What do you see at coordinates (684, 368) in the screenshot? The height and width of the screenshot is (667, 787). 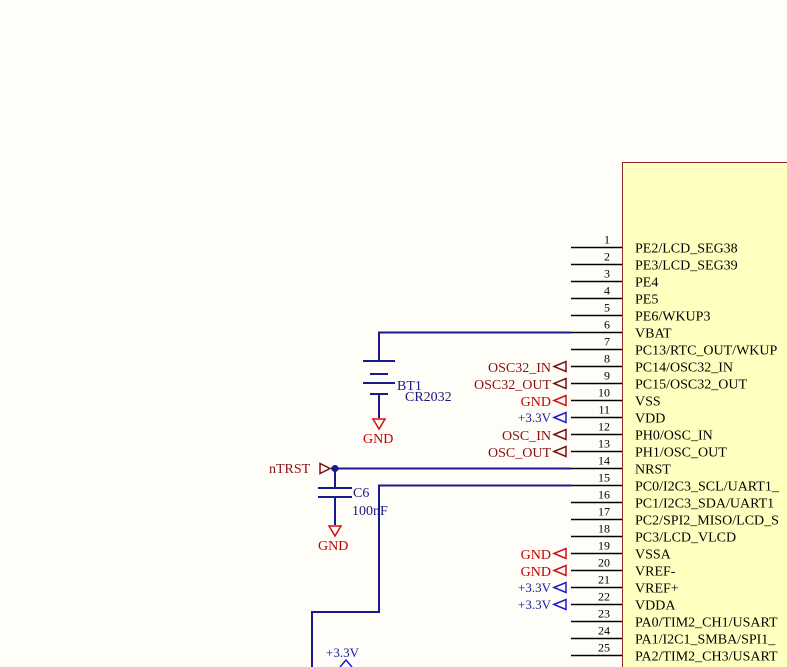 I see `pin-name: PC14/OSC32_IN` at bounding box center [684, 368].